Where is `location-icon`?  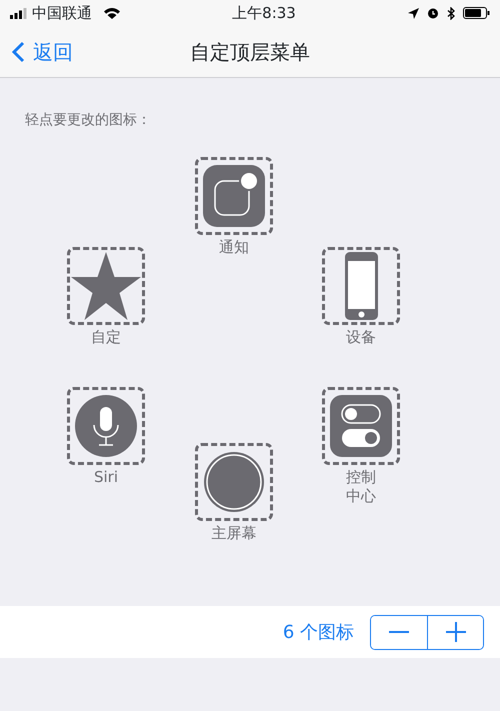
location-icon is located at coordinates (413, 13).